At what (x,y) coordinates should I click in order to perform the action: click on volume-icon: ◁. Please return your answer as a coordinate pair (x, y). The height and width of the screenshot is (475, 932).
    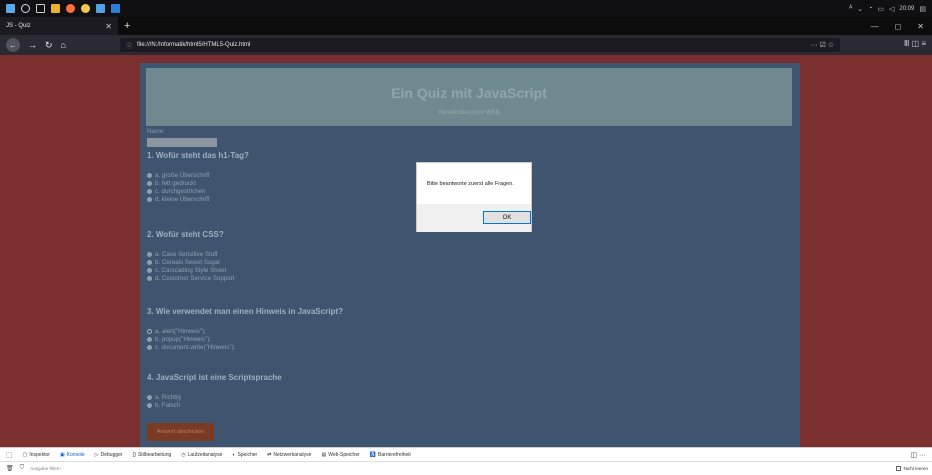
    Looking at the image, I should click on (891, 9).